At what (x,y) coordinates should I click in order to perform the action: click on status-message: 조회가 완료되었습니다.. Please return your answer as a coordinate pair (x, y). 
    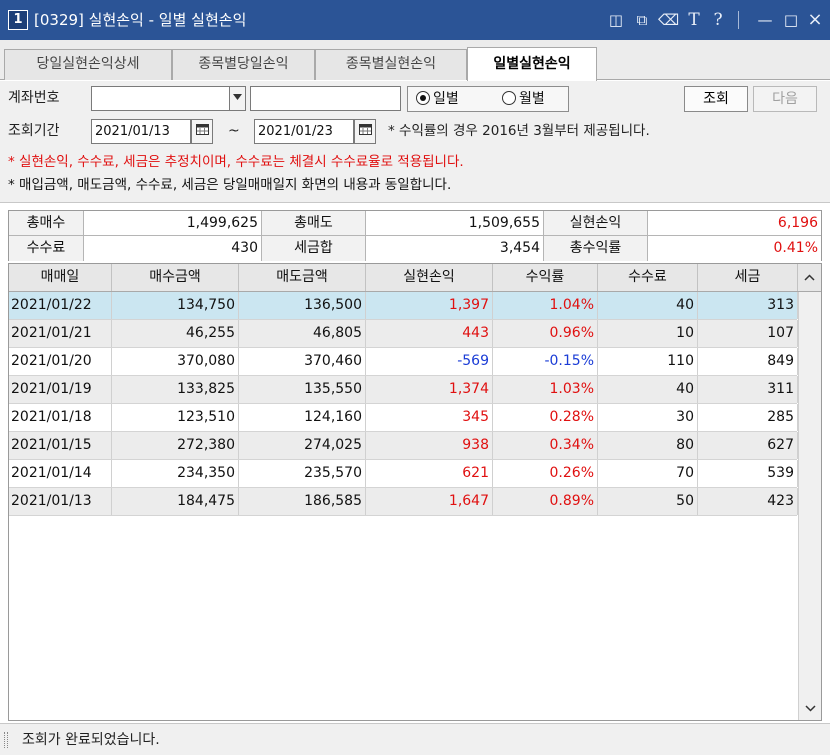
    Looking at the image, I should click on (91, 740).